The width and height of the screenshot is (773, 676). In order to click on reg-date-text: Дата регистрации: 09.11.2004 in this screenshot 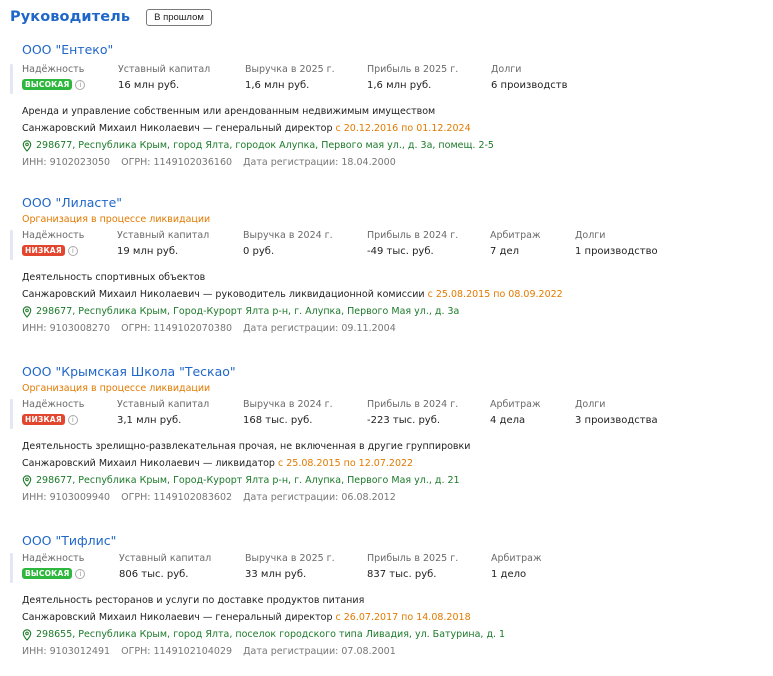, I will do `click(319, 328)`.